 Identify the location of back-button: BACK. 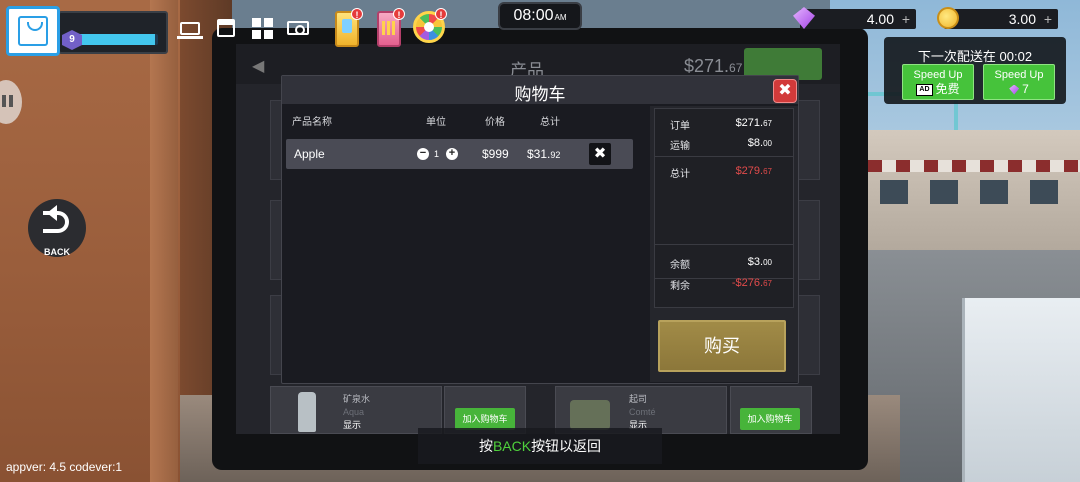
(57, 228).